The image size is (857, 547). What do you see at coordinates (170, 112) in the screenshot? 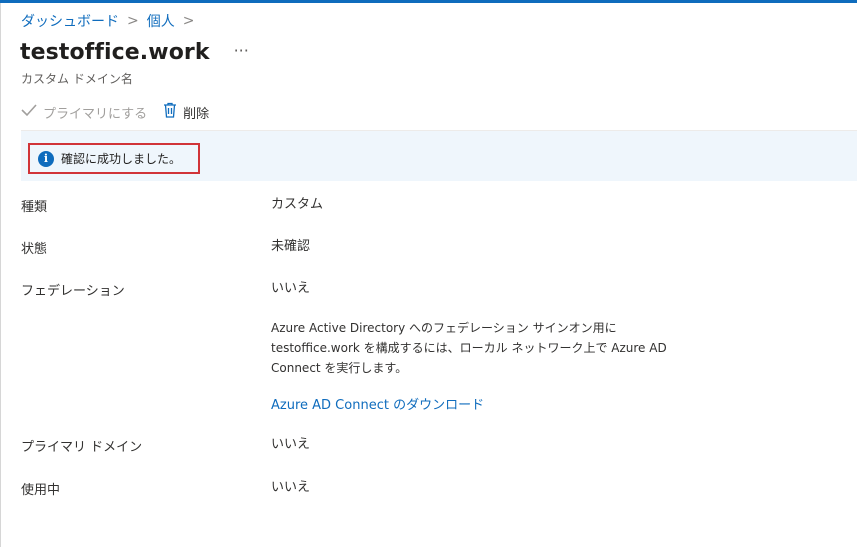
I see `trash-icon` at bounding box center [170, 112].